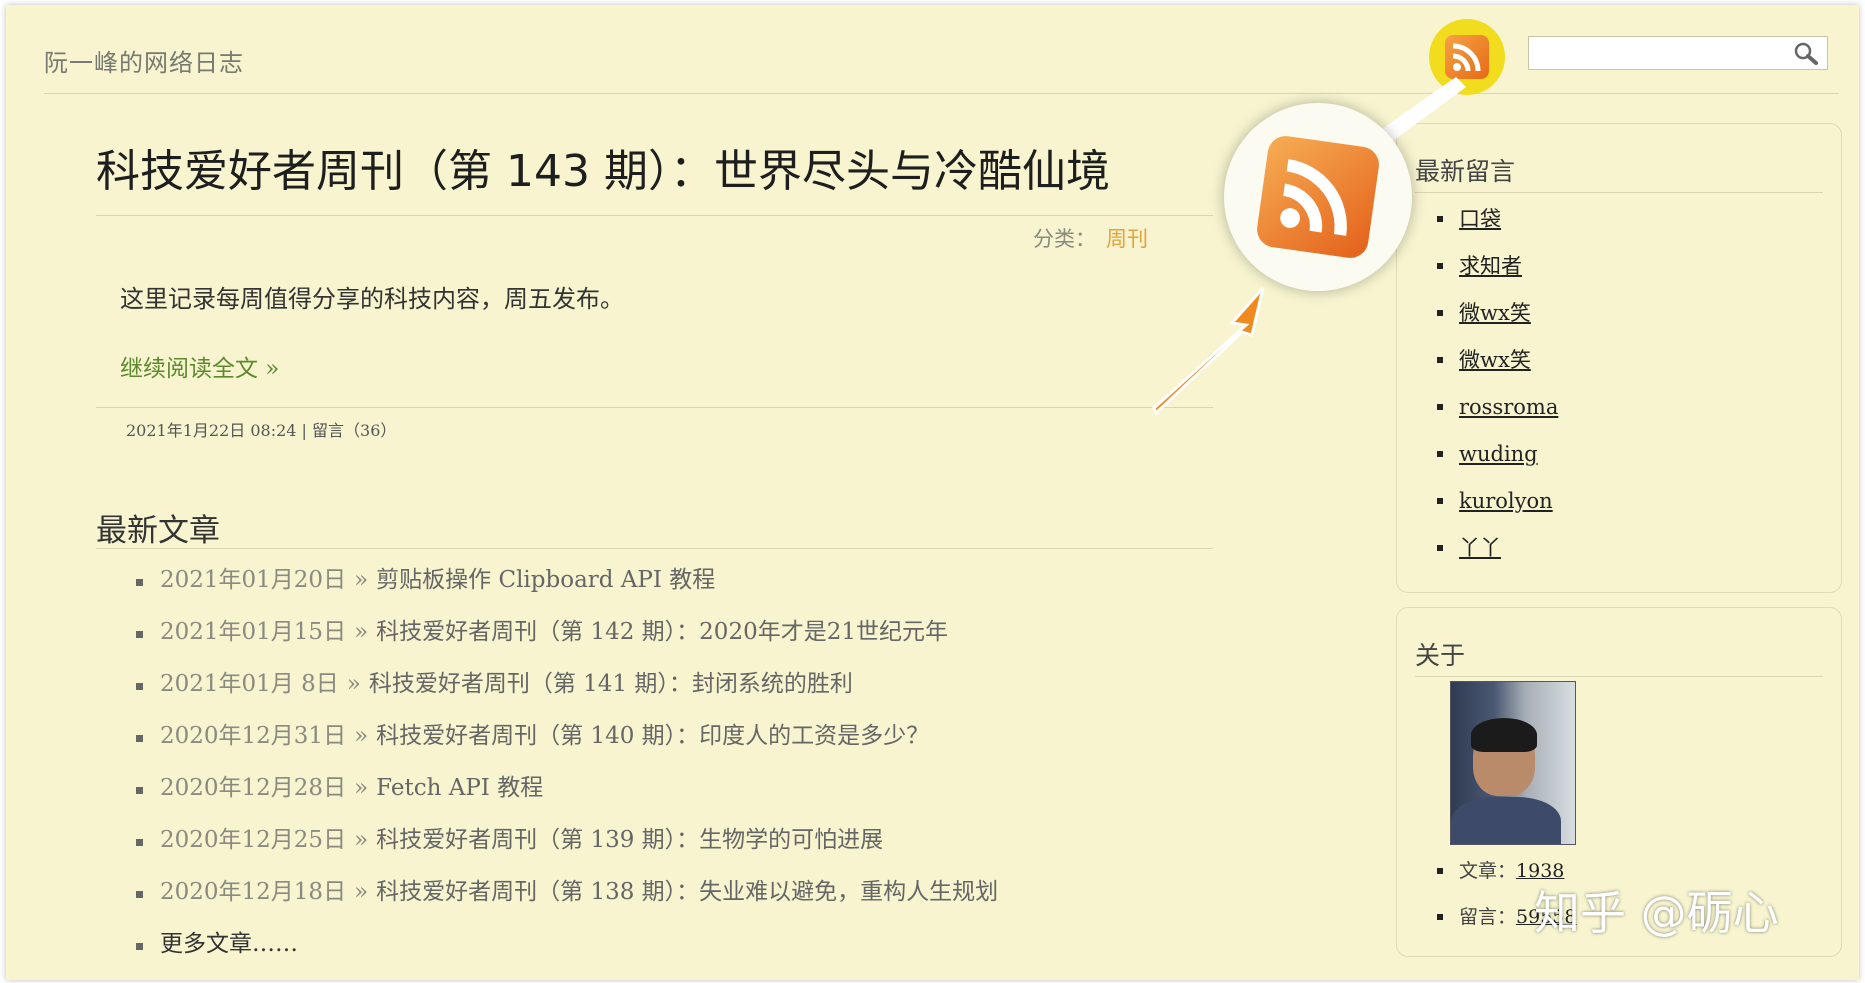  What do you see at coordinates (1656, 913) in the screenshot?
I see `zhihu-watermark: 知乎 @砺心` at bounding box center [1656, 913].